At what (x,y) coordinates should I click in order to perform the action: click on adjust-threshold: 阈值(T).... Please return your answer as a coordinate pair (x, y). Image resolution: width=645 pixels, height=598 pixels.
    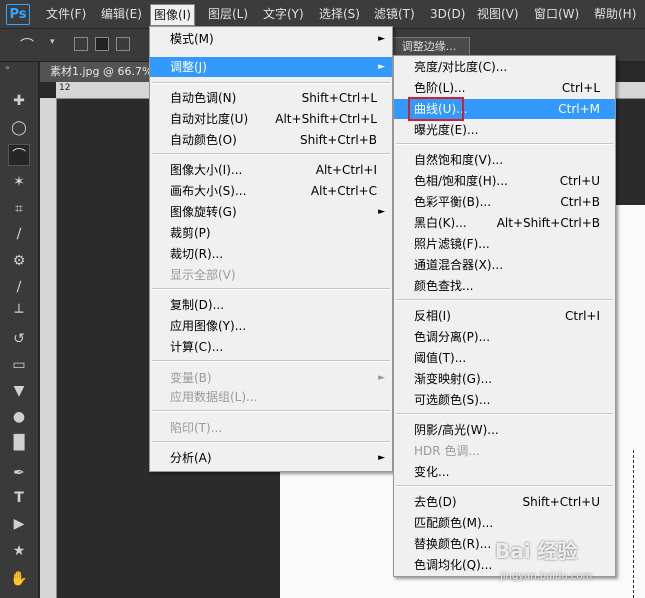
    Looking at the image, I should click on (504, 358).